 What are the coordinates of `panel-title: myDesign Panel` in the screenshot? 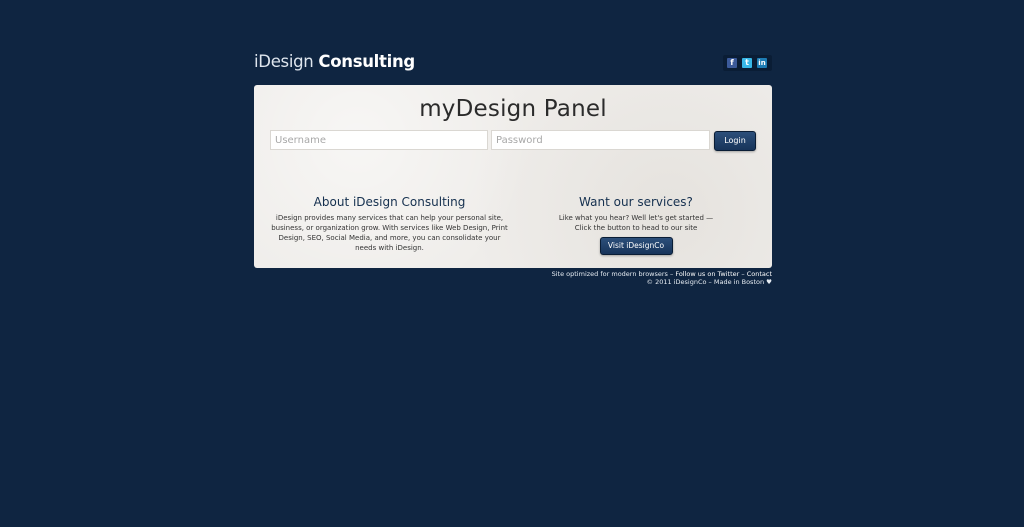 It's located at (513, 109).